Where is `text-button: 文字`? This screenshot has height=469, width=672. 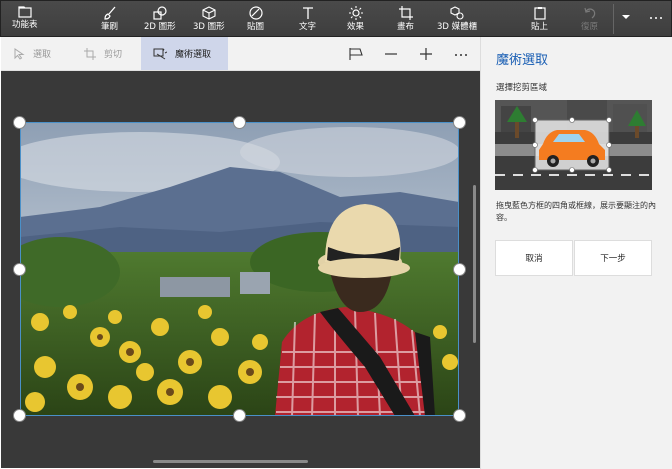 text-button: 文字 is located at coordinates (307, 19).